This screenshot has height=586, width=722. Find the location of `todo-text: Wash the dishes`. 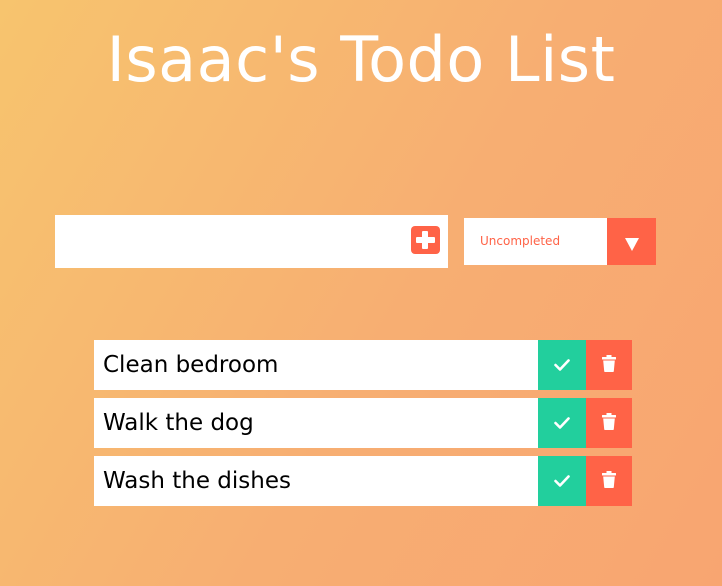

todo-text: Wash the dishes is located at coordinates (197, 481).